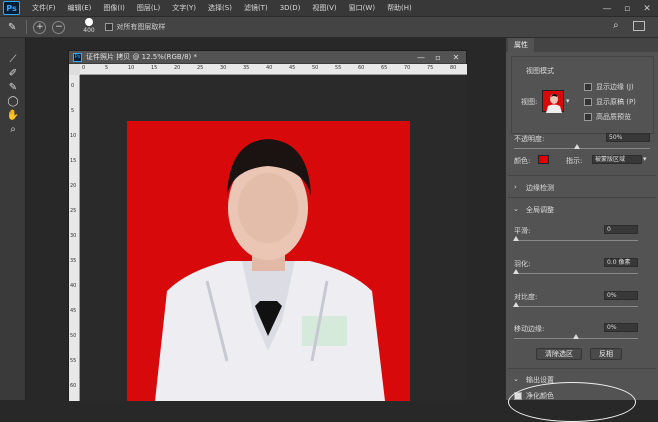 This screenshot has width=658, height=422. What do you see at coordinates (574, 161) in the screenshot?
I see `indicate-label: 指示:` at bounding box center [574, 161].